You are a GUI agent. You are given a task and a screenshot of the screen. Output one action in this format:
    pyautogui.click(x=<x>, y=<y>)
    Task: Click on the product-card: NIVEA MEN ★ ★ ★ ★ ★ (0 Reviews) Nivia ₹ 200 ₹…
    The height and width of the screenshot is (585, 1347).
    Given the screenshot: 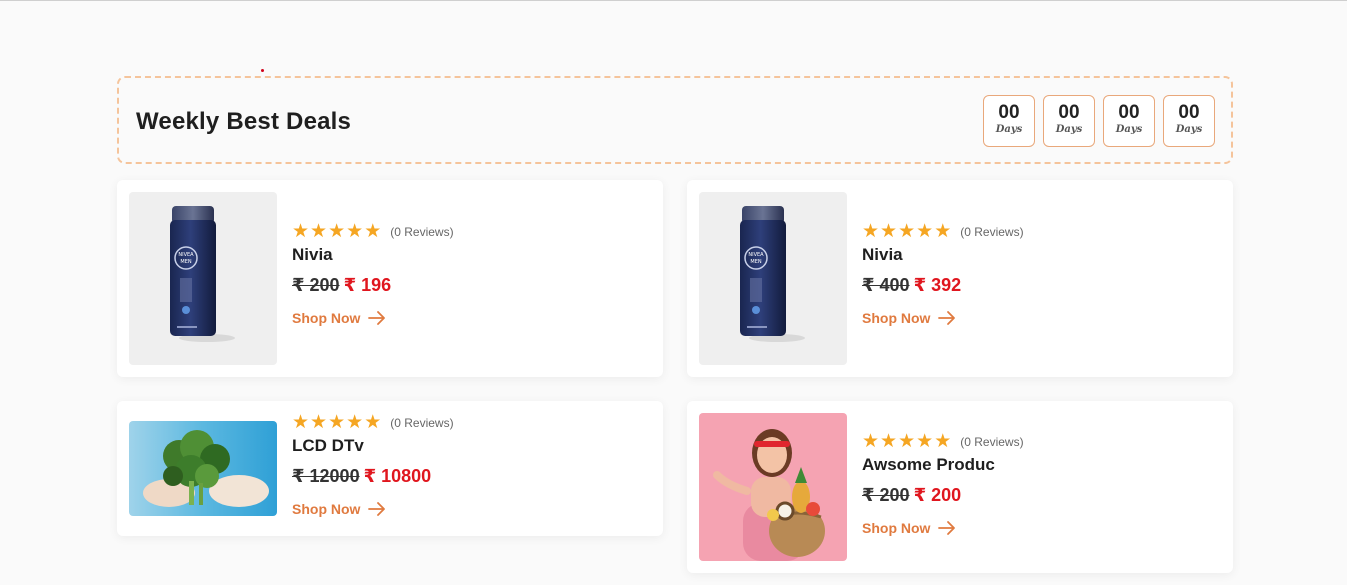 What is the action you would take?
    pyautogui.click(x=390, y=278)
    